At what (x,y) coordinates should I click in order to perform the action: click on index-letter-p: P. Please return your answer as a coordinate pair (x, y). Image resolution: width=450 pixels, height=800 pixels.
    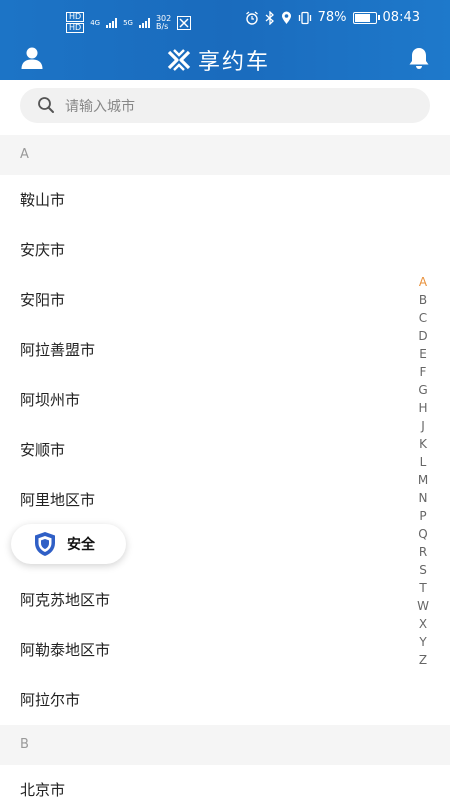
    Looking at the image, I should click on (423, 516).